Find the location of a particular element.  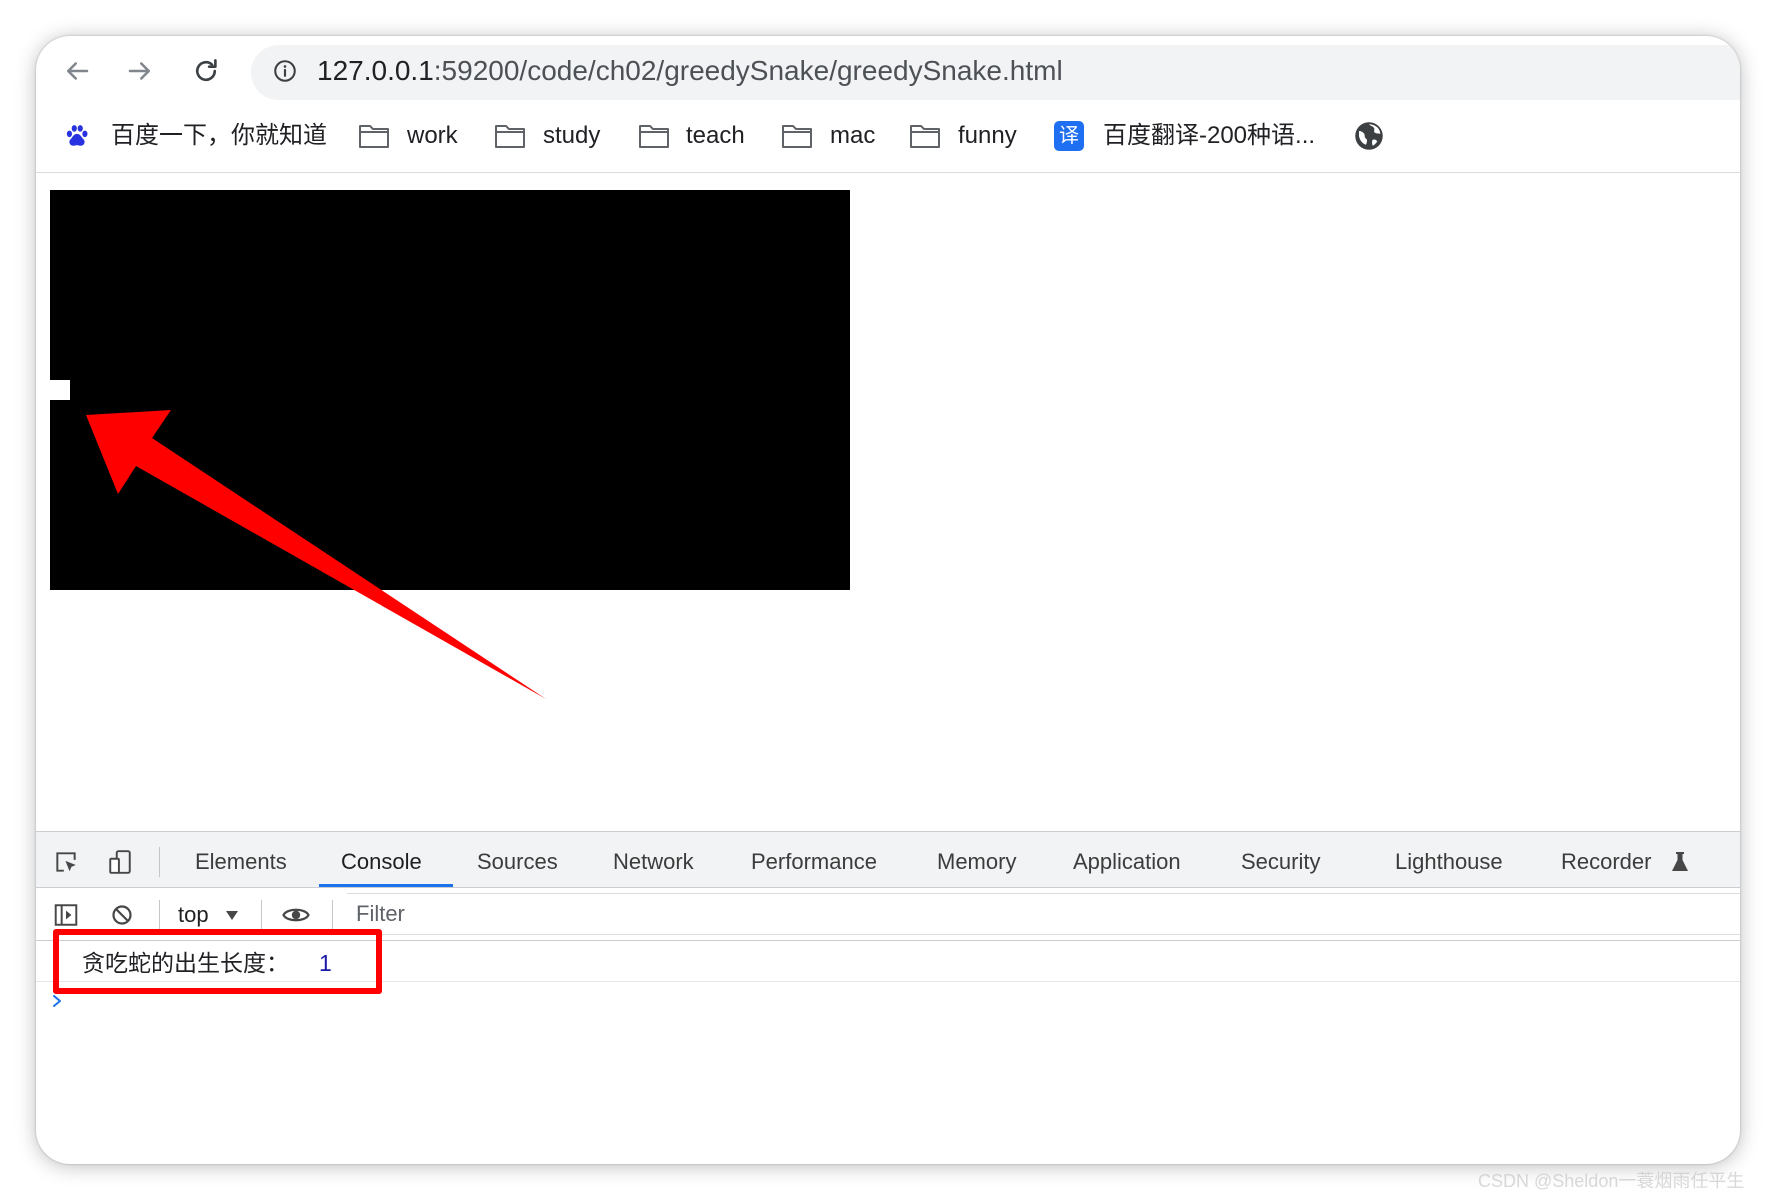

reload-icon is located at coordinates (206, 70).